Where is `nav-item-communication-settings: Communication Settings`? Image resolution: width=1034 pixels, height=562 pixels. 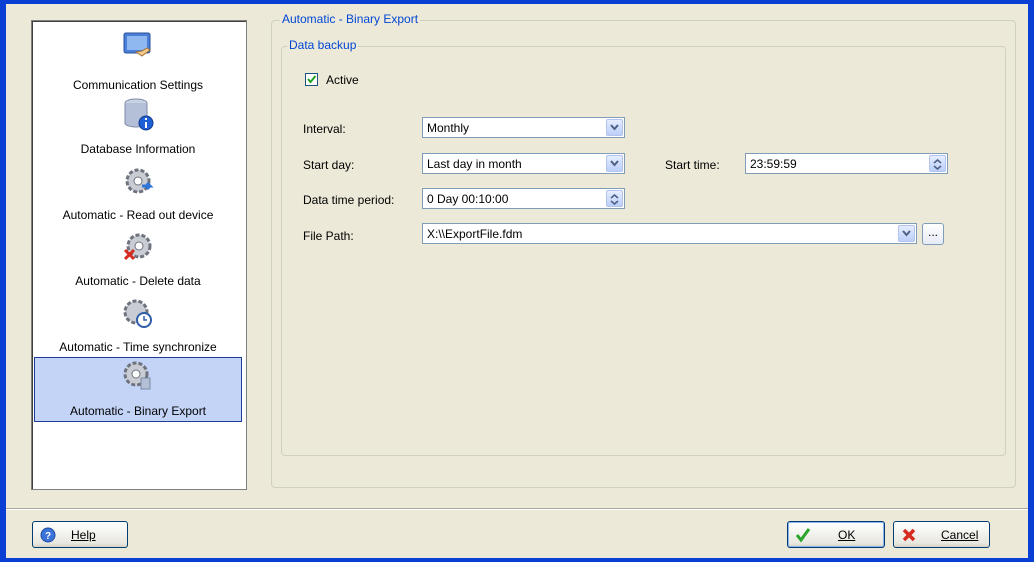
nav-item-communication-settings: Communication Settings is located at coordinates (138, 59).